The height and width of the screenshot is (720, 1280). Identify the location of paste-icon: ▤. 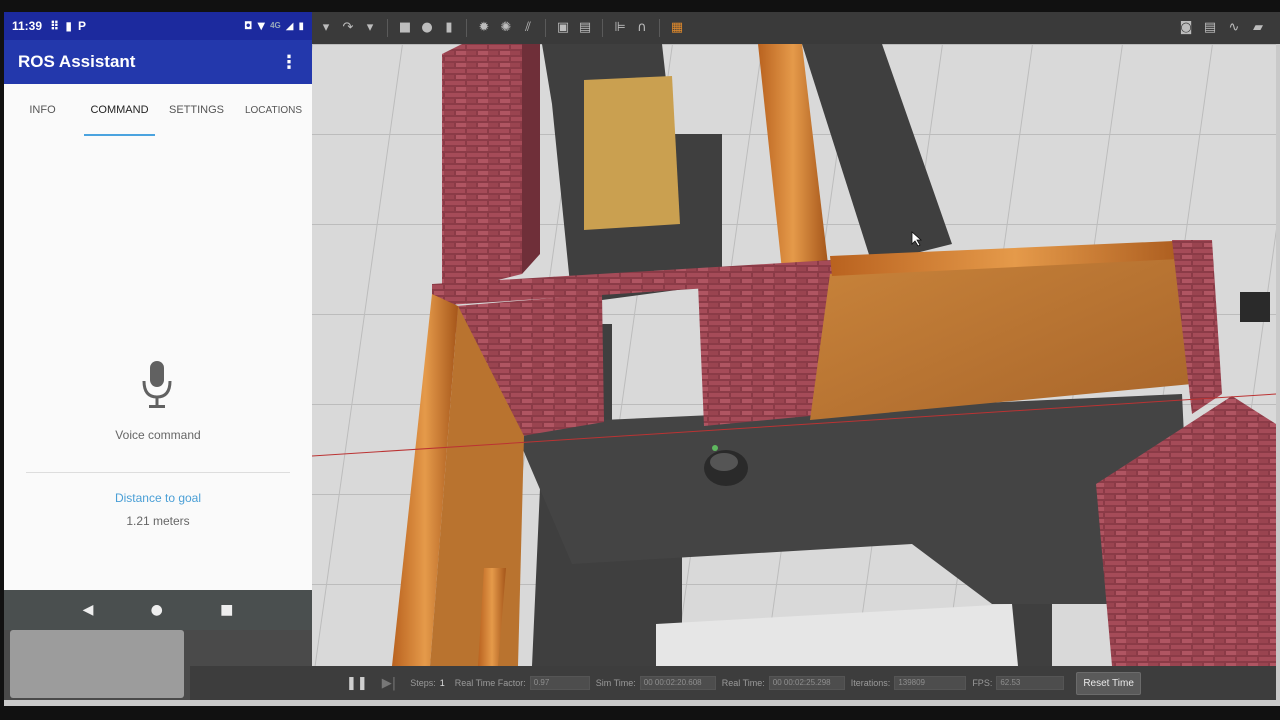
(585, 28).